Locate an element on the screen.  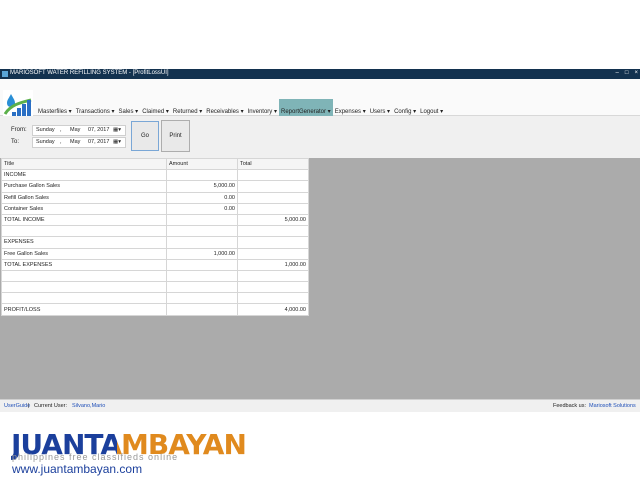
to-date-picker: Sunday , May 07, 2017 ▦▾ is located at coordinates (79, 142).